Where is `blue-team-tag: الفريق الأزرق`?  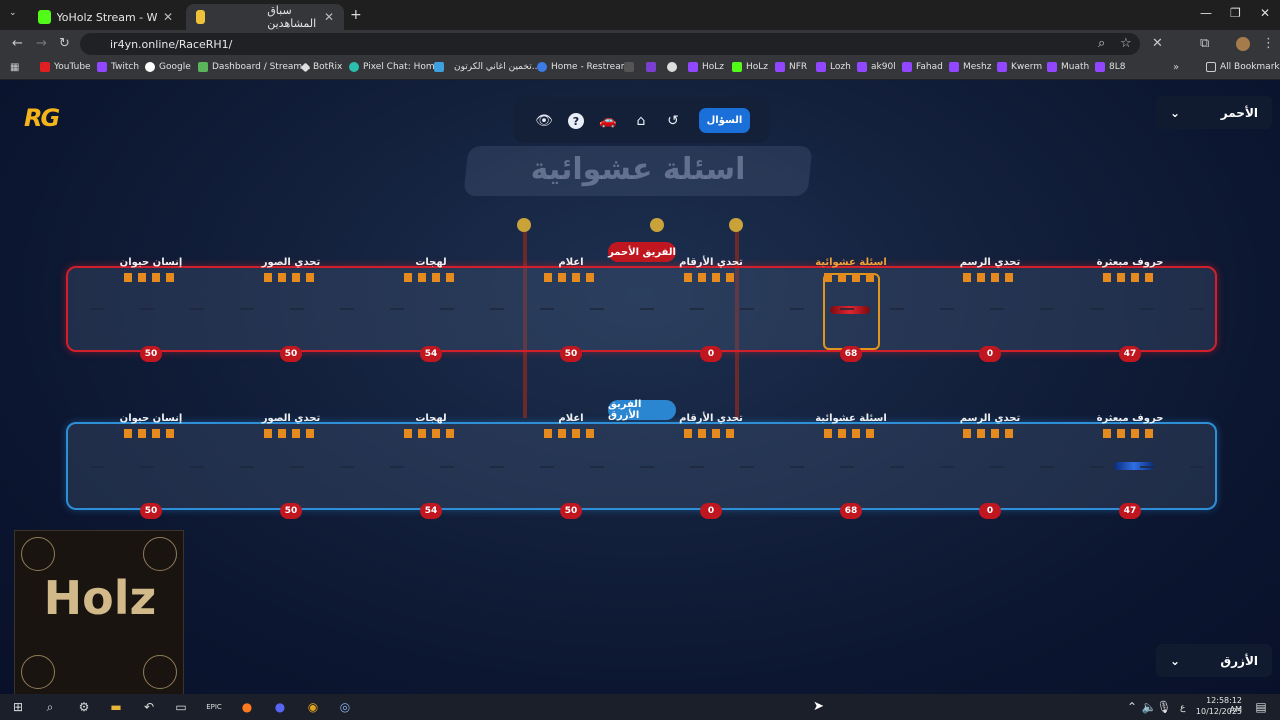
blue-team-tag: الفريق الأزرق is located at coordinates (642, 410).